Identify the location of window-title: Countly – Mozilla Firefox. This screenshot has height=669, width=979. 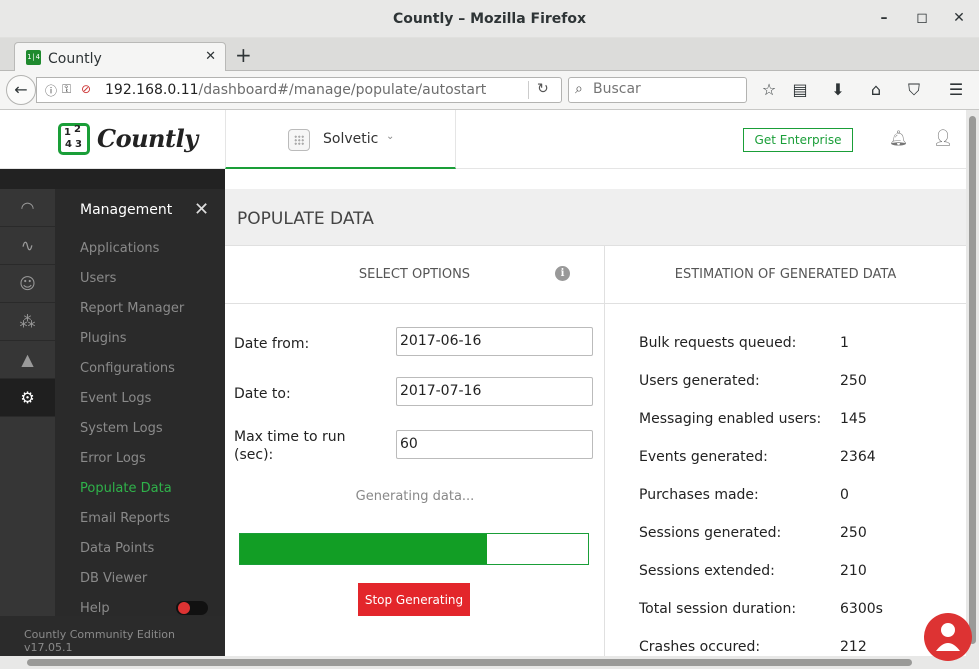
(489, 19).